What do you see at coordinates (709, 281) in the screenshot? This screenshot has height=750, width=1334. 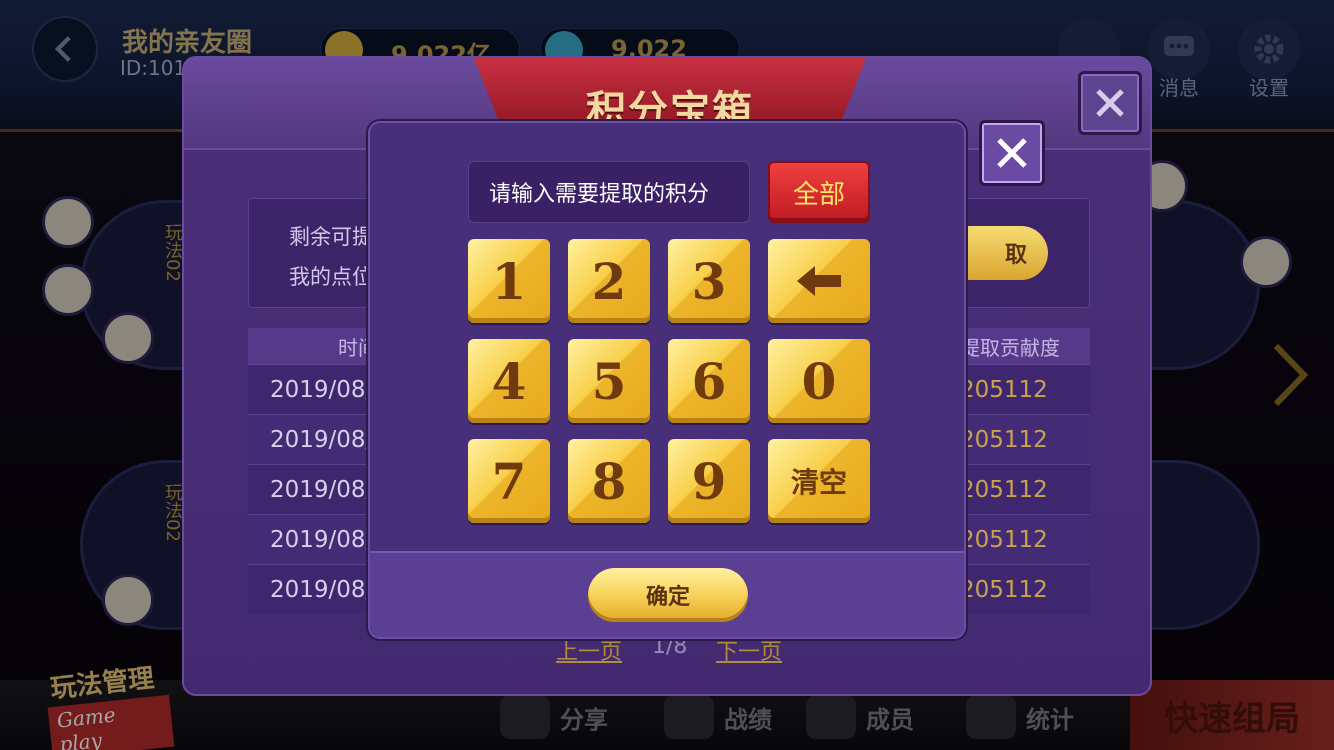 I see `key-3: 3` at bounding box center [709, 281].